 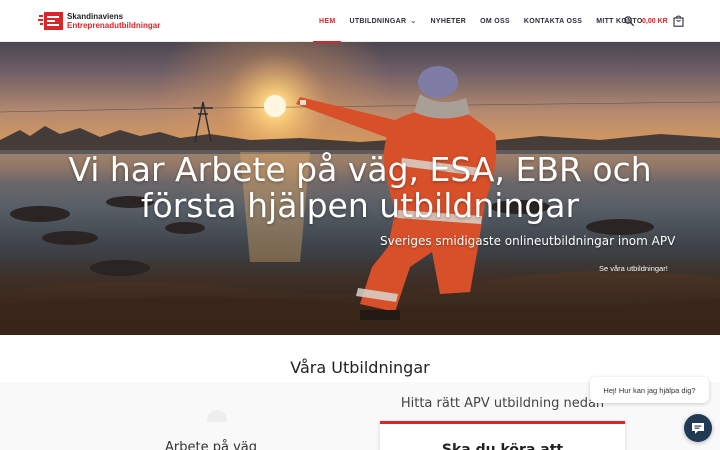 I want to click on section-title: Våra Utbildningar, so click(x=360, y=367).